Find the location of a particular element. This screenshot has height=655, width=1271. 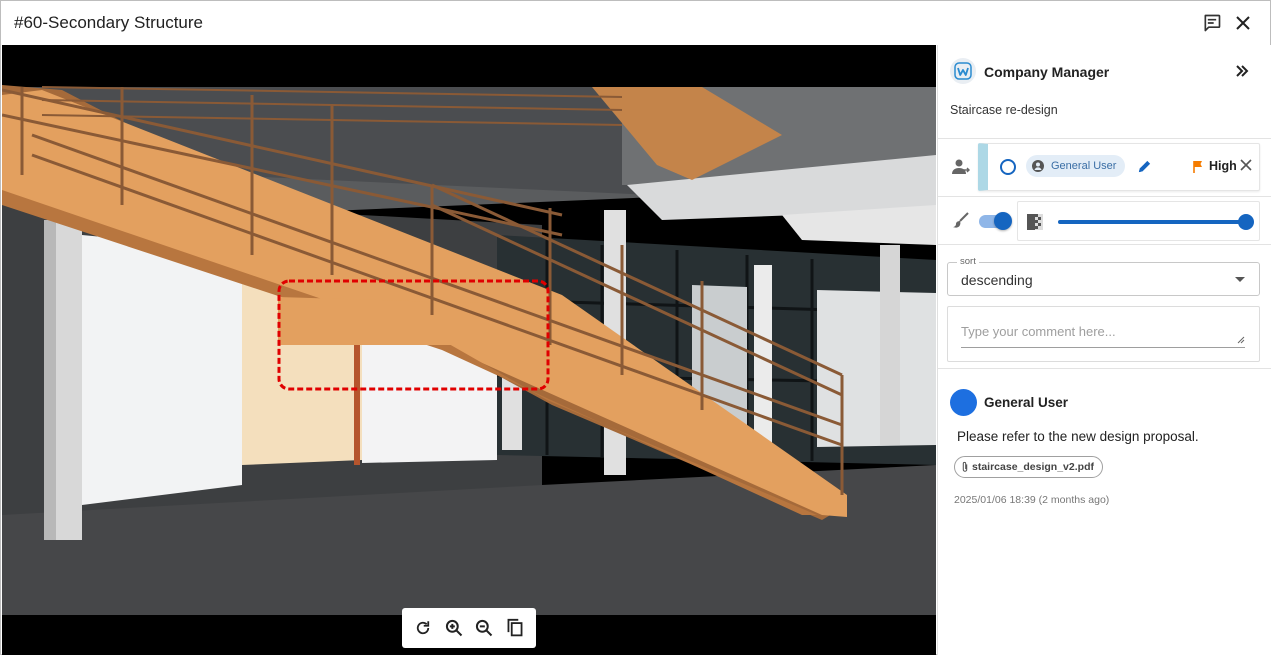

status-toggle is located at coordinates (1008, 167).